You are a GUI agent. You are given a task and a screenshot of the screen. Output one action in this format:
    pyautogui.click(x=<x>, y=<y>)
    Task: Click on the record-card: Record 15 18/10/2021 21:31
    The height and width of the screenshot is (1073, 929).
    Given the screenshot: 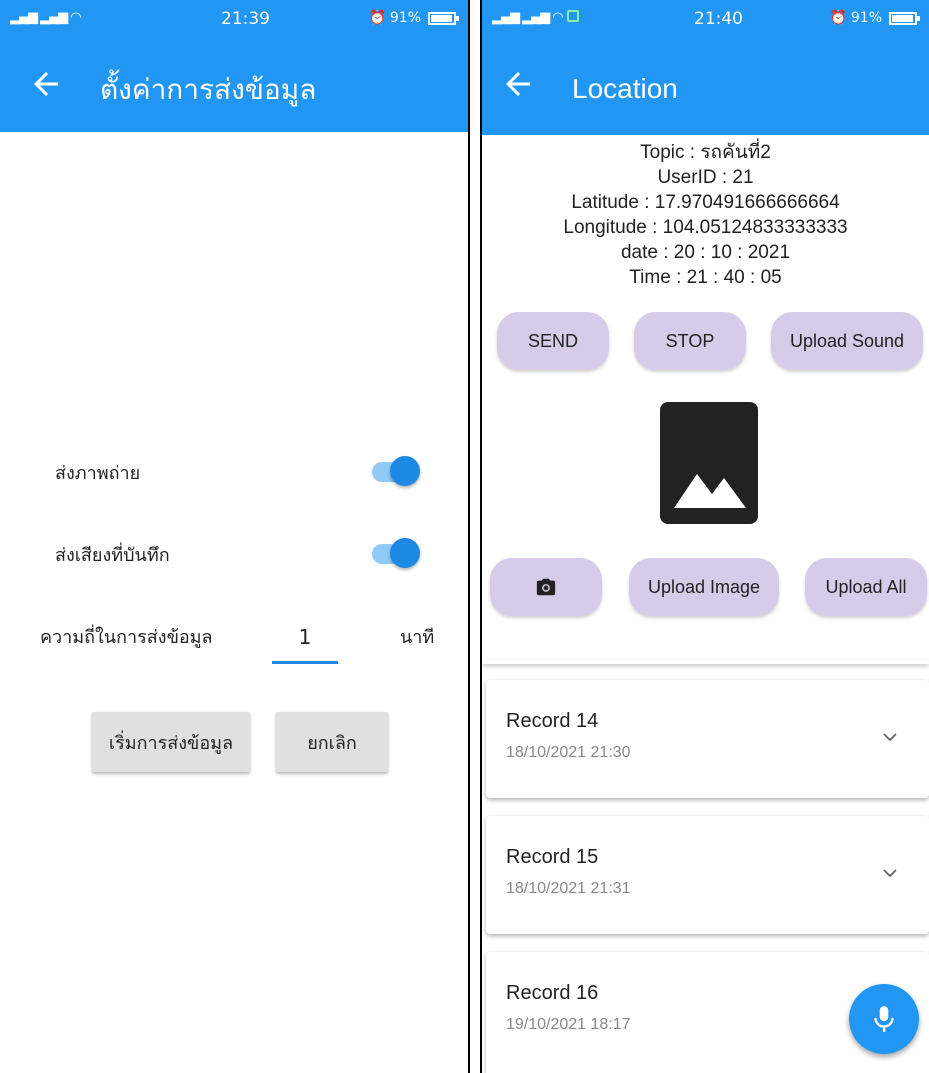 What is the action you would take?
    pyautogui.click(x=707, y=875)
    